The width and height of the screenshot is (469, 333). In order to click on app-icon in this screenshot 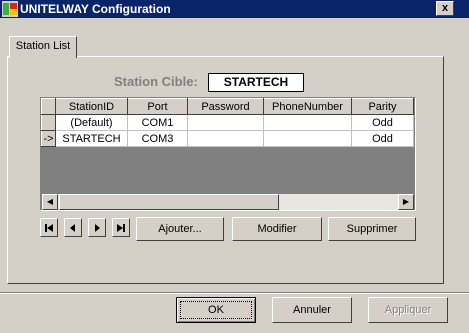, I will do `click(10, 9)`.